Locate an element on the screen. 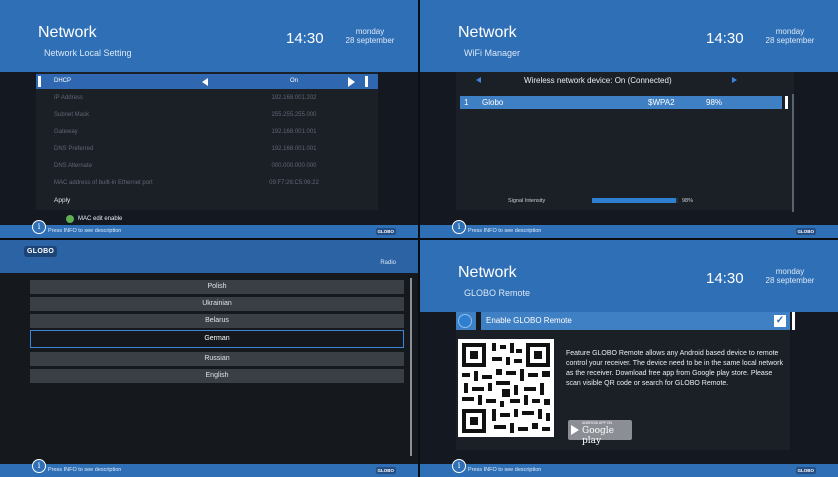 The width and height of the screenshot is (838, 477). page-subtitle: GLOBO Remote is located at coordinates (497, 293).